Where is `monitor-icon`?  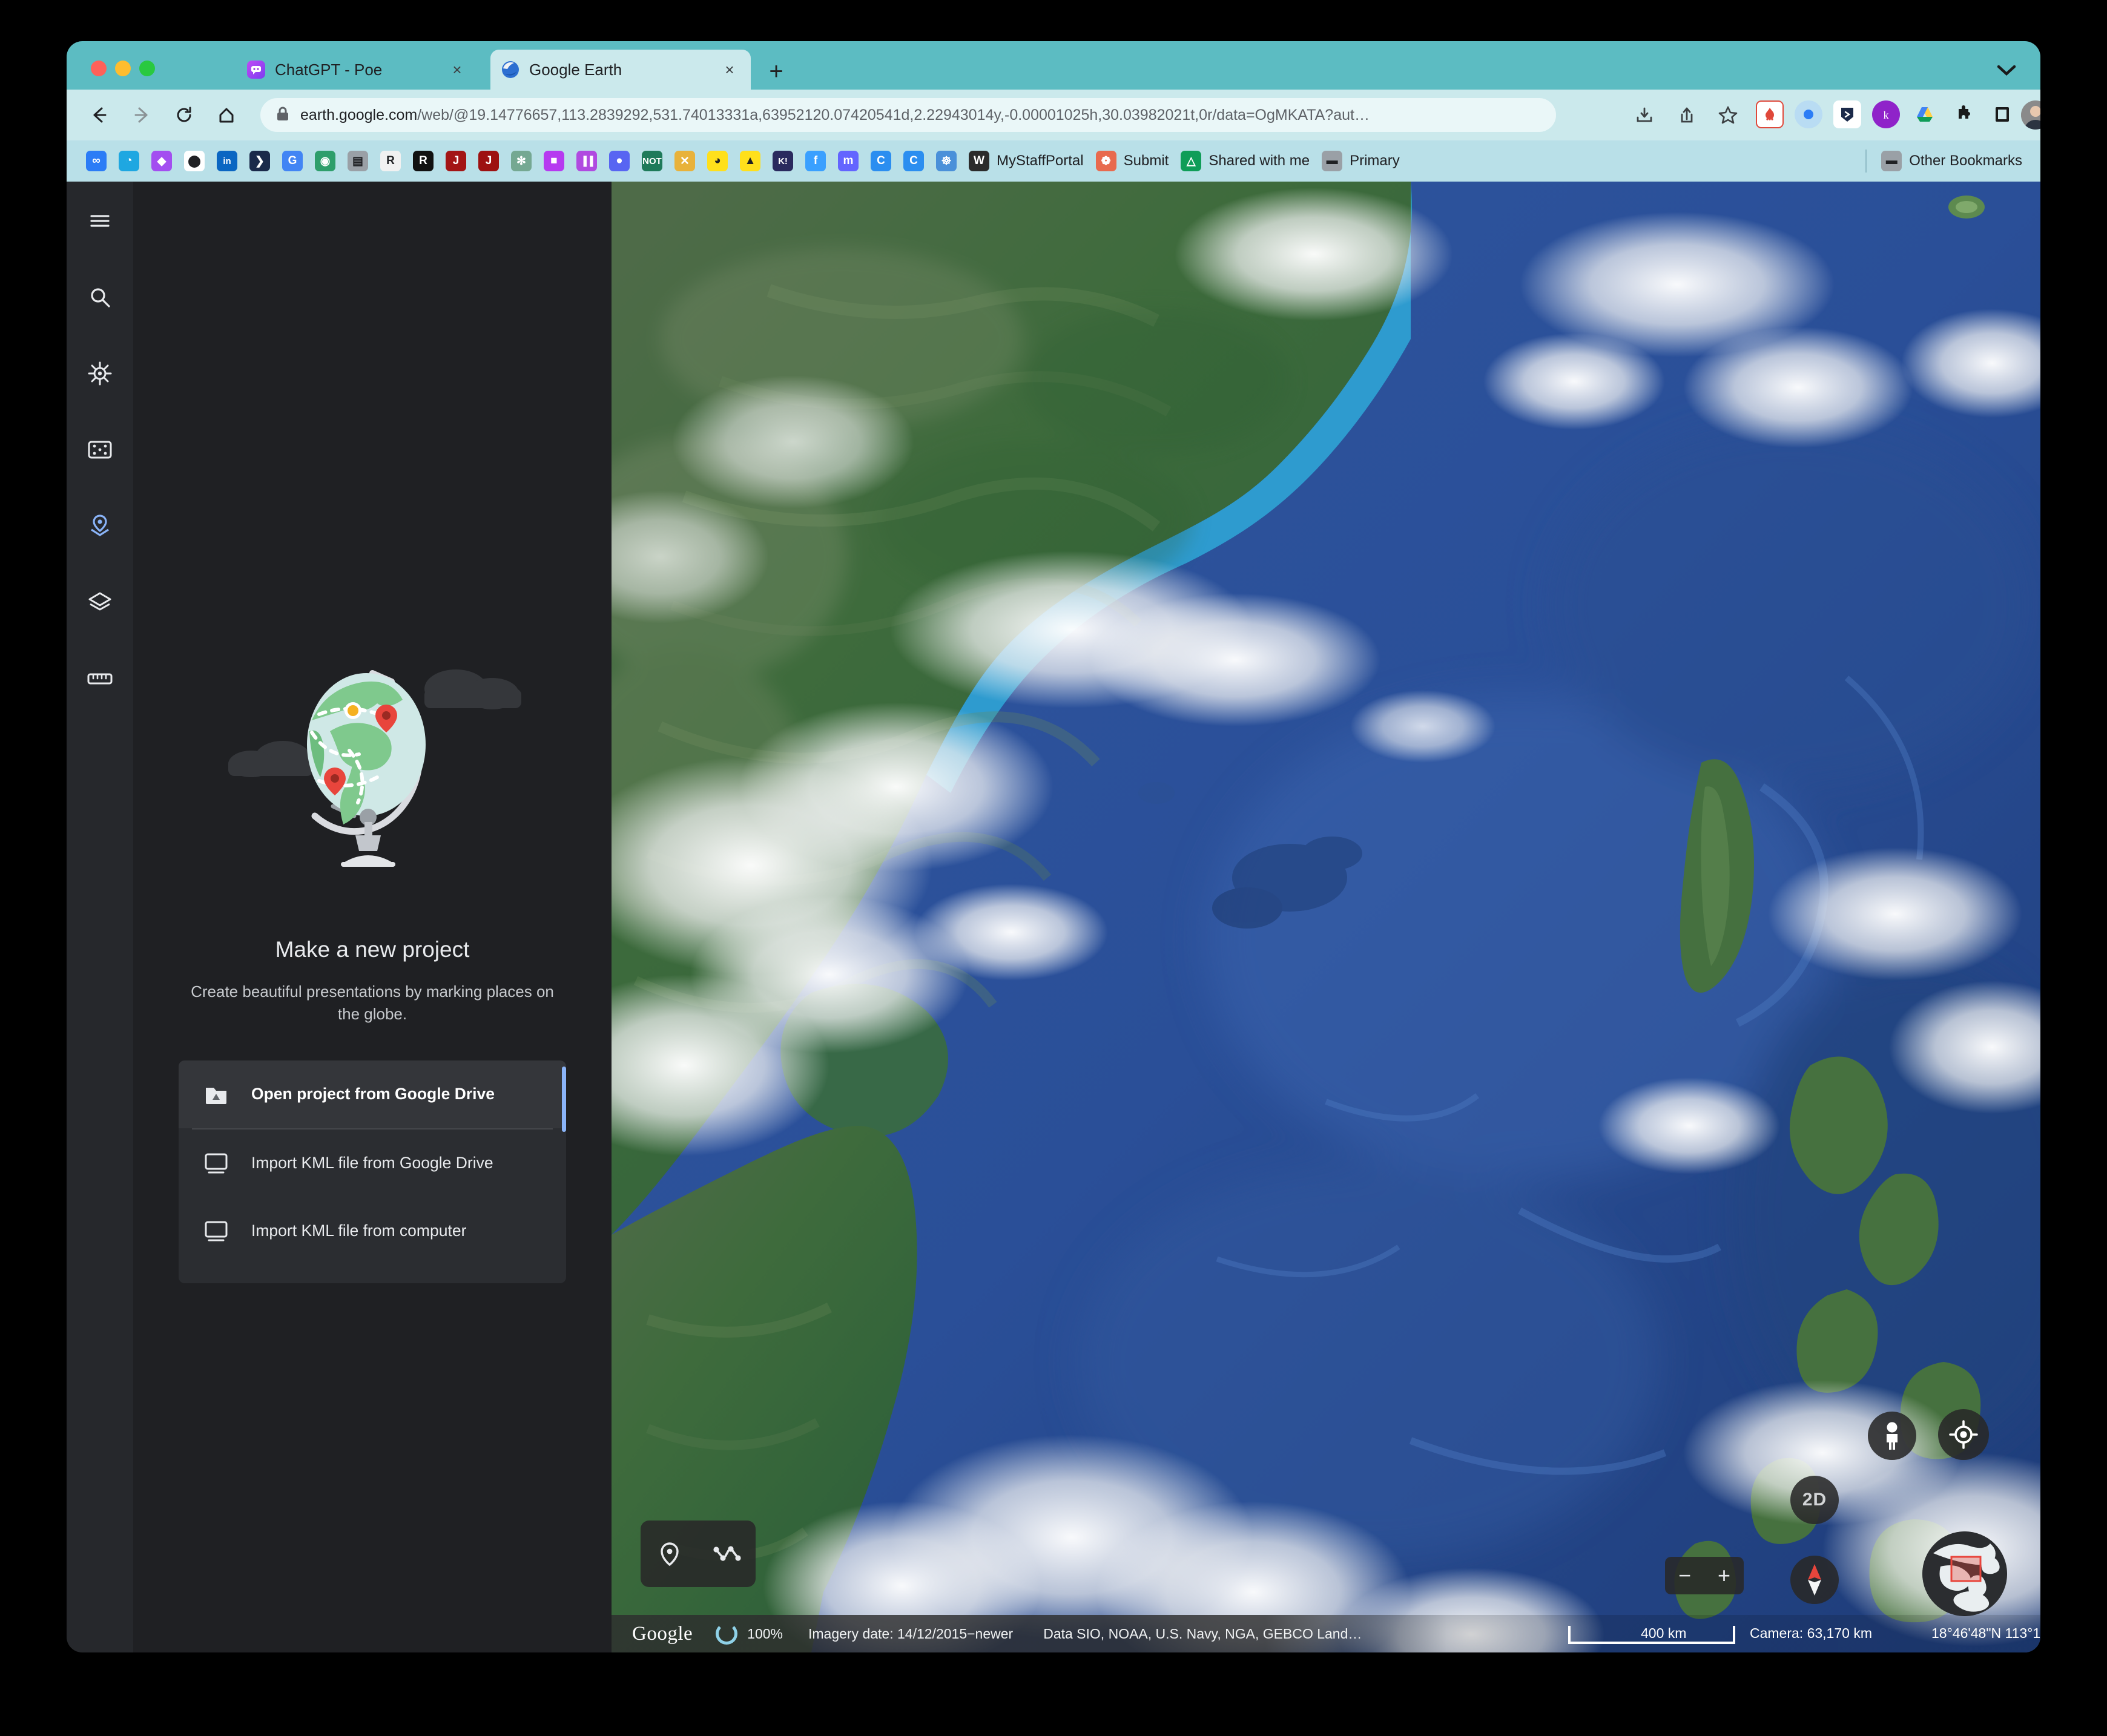 monitor-icon is located at coordinates (216, 1231).